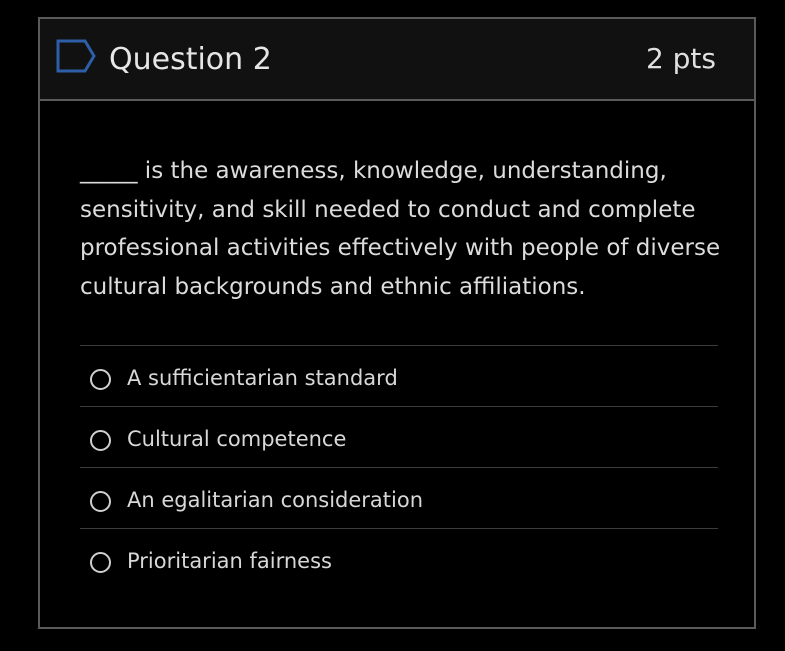 This screenshot has height=651, width=785. What do you see at coordinates (262, 378) in the screenshot?
I see `answer-label: A sufficientarian standard` at bounding box center [262, 378].